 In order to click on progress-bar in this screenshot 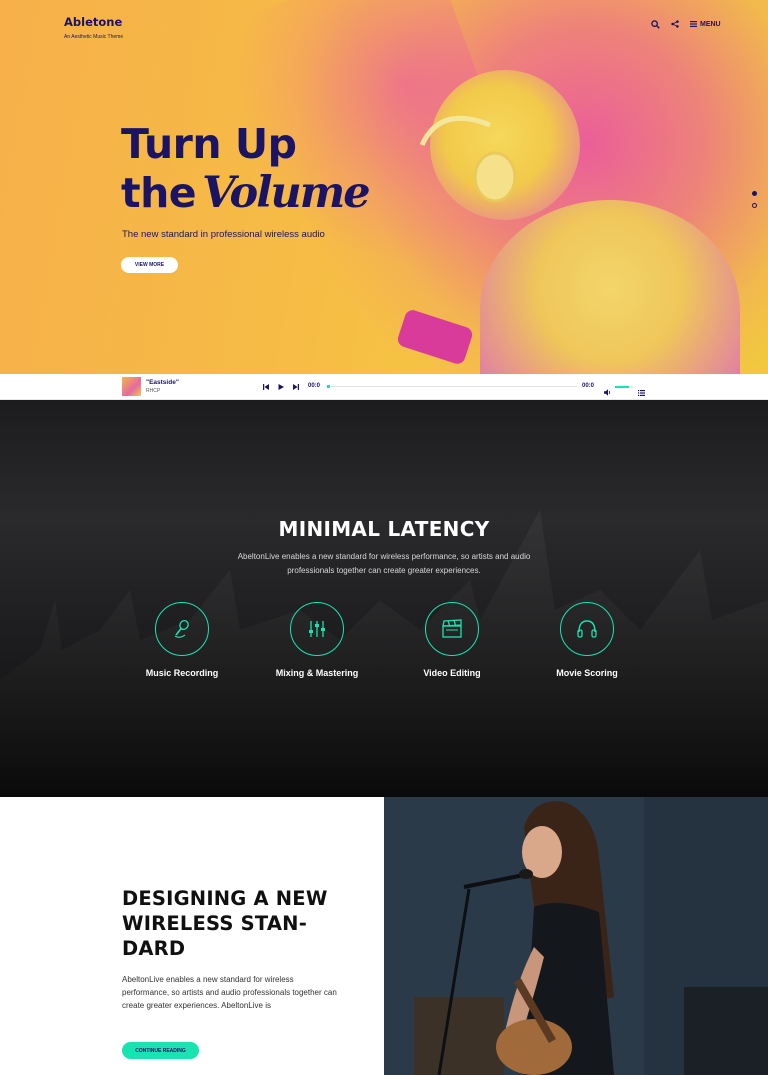, I will do `click(452, 386)`.